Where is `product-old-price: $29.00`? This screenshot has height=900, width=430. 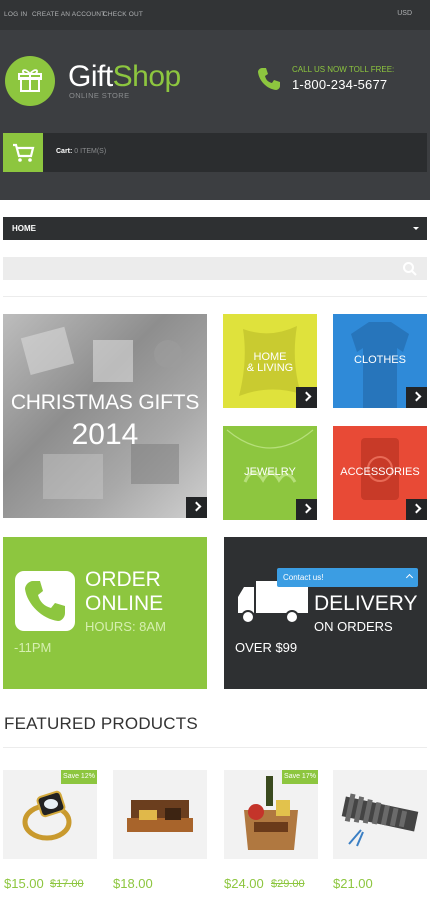
product-old-price: $29.00 is located at coordinates (288, 884).